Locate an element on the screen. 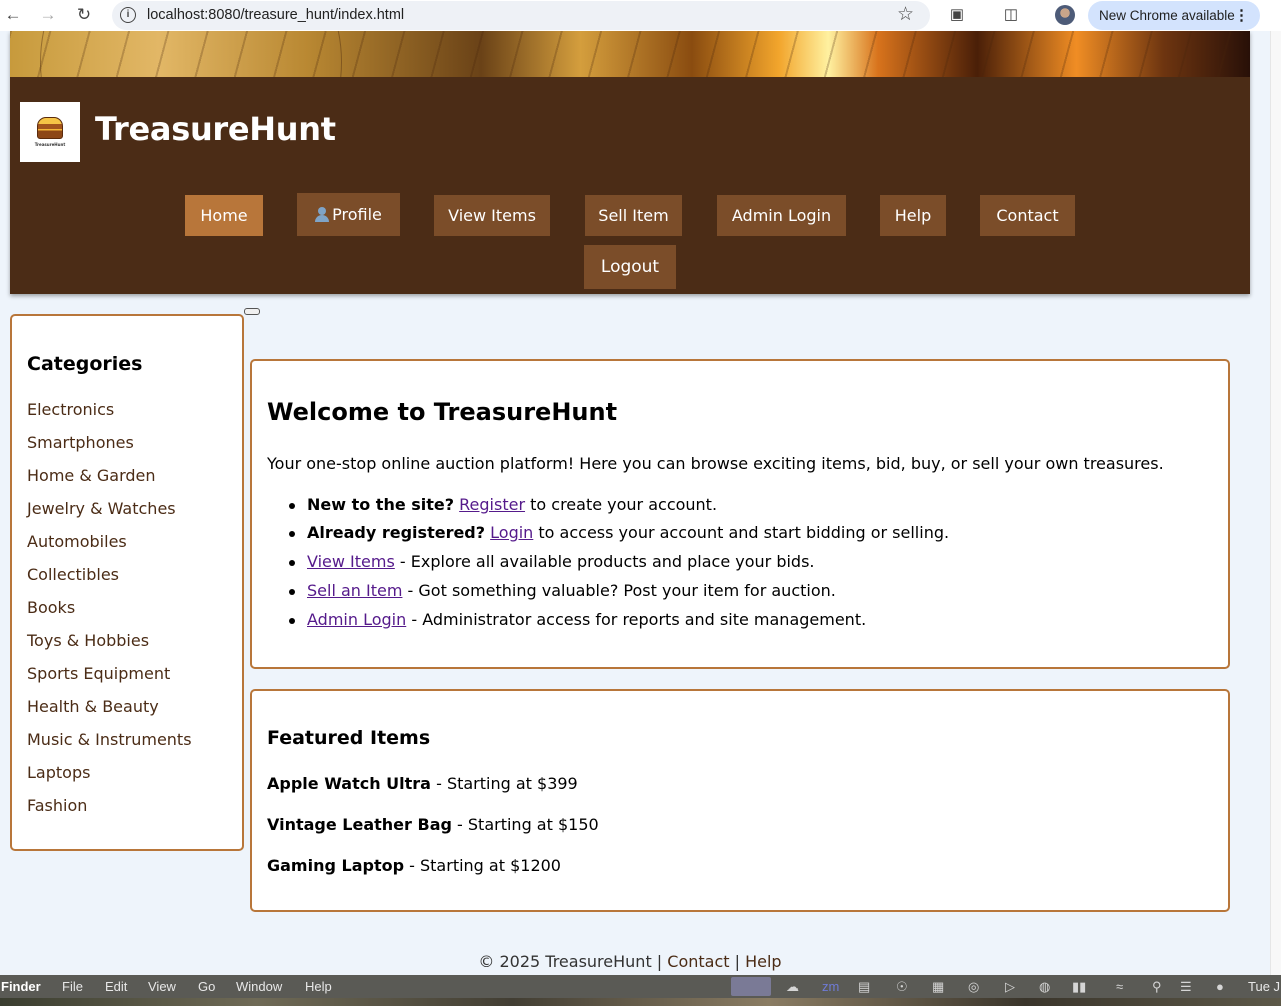 Image resolution: width=1281 pixels, height=1006 pixels. category-link: Jewelry & Watches is located at coordinates (101, 508).